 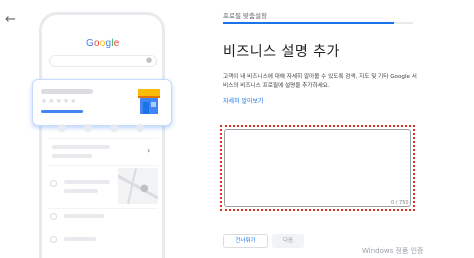 What do you see at coordinates (53, 239) in the screenshot?
I see `phone-icon` at bounding box center [53, 239].